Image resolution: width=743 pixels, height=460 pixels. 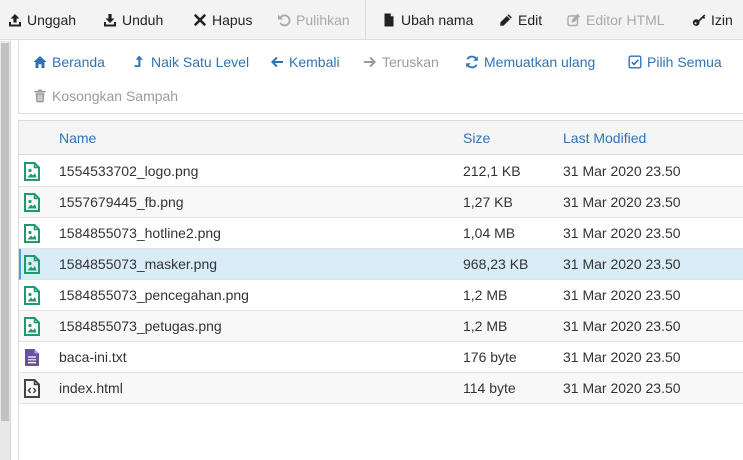 What do you see at coordinates (635, 62) in the screenshot?
I see `check-square-icon` at bounding box center [635, 62].